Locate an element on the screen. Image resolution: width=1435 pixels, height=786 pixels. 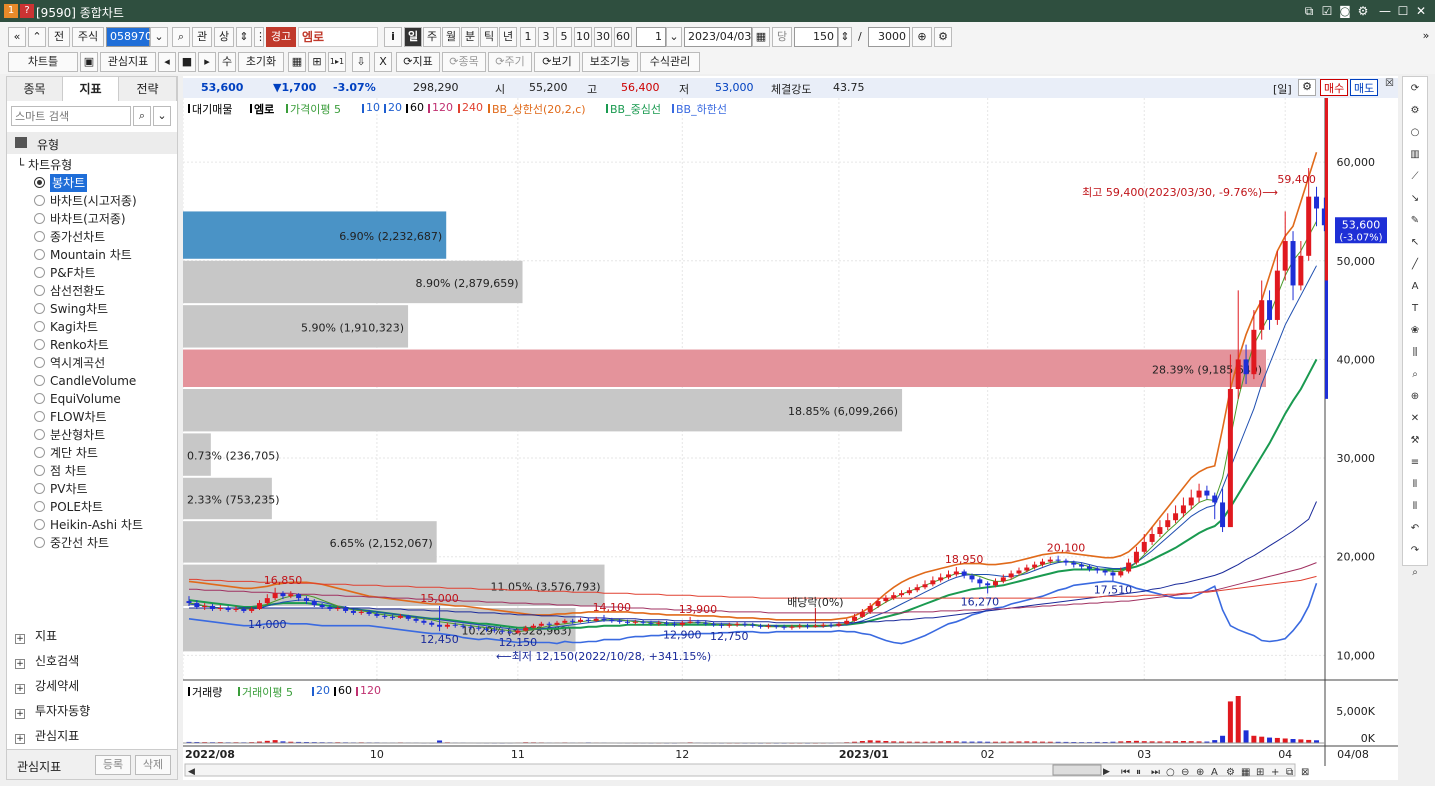
prev-button: ⌃ is located at coordinates (37, 37).